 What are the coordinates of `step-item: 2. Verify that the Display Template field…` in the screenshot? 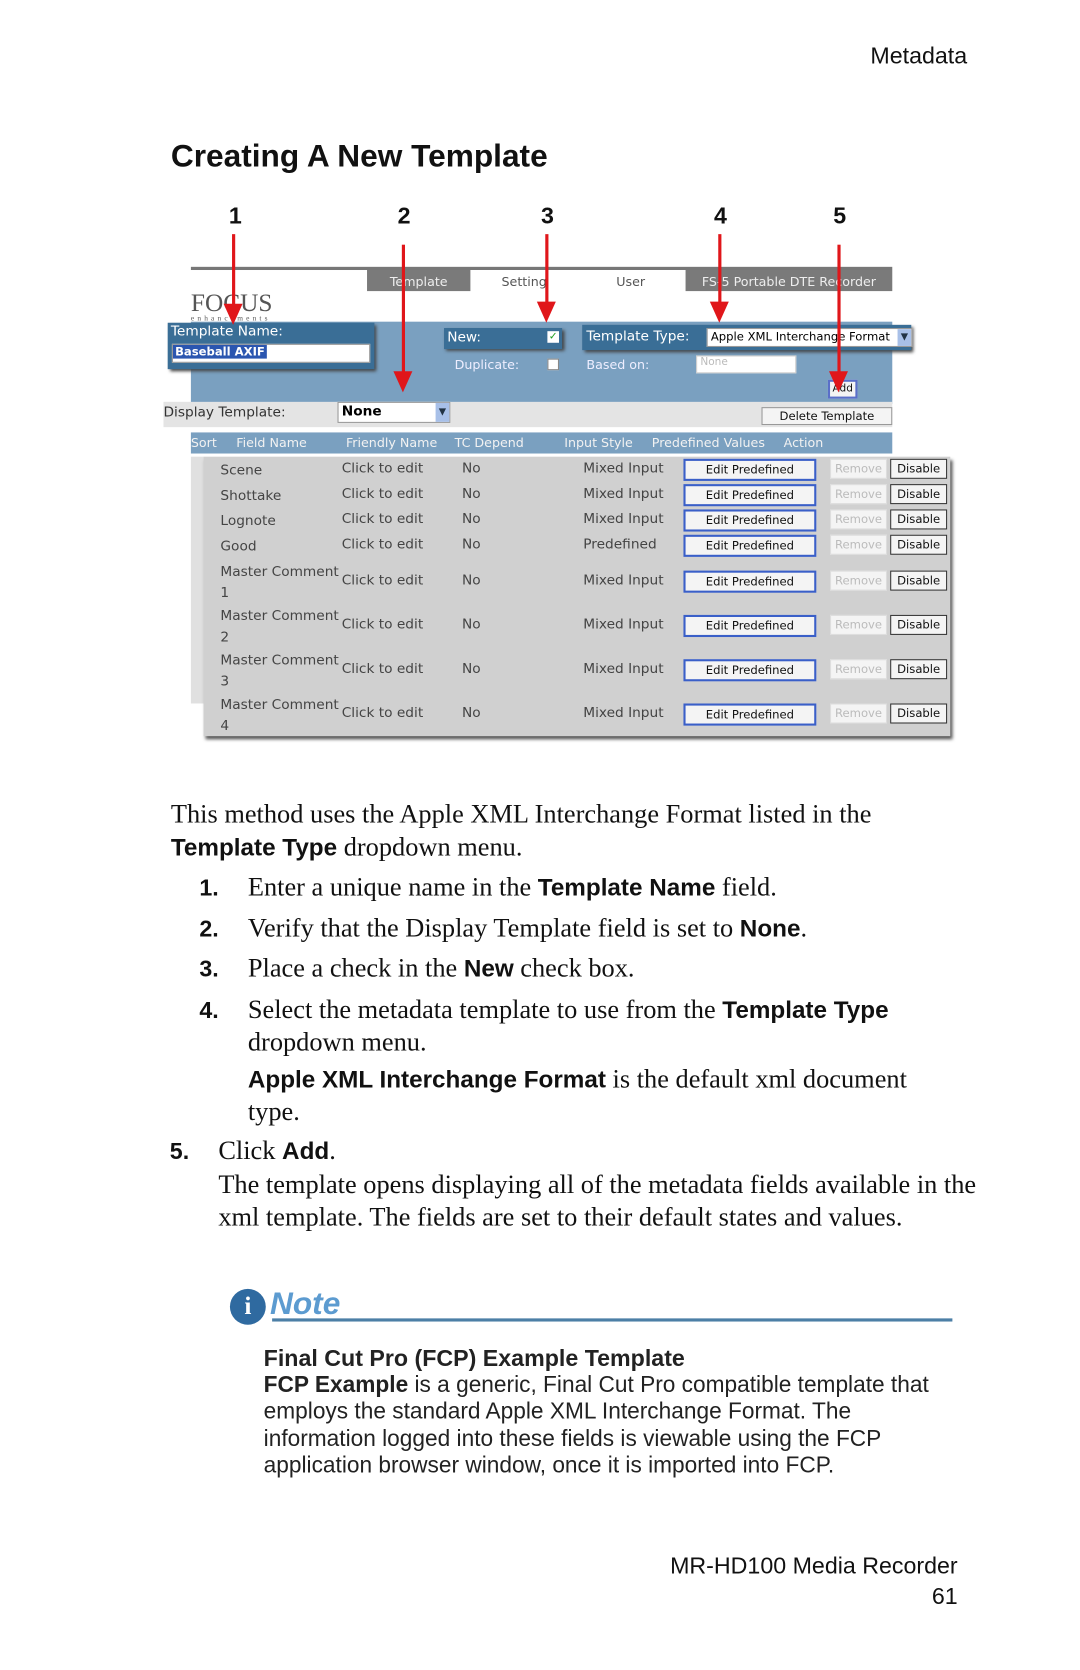 It's located at (587, 928).